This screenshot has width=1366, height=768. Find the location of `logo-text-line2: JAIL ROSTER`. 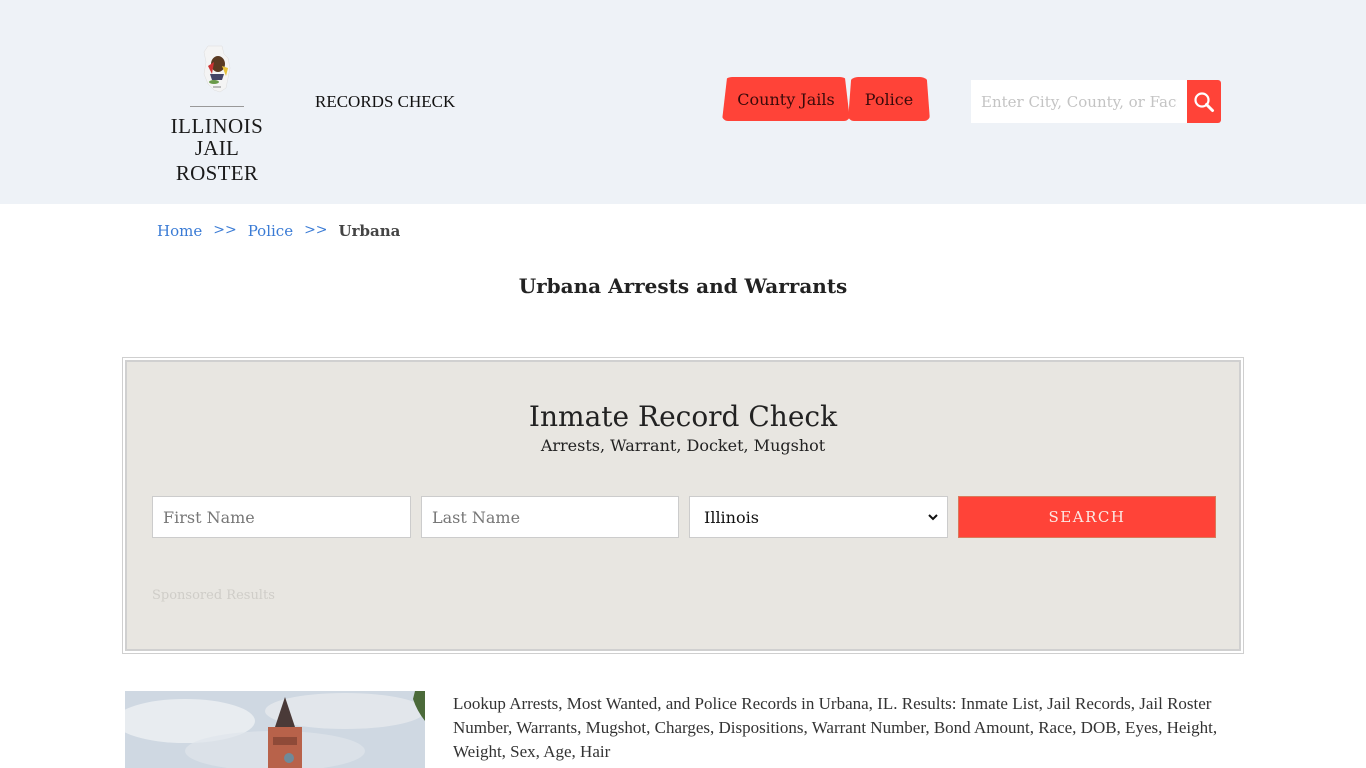

logo-text-line2: JAIL ROSTER is located at coordinates (217, 160).